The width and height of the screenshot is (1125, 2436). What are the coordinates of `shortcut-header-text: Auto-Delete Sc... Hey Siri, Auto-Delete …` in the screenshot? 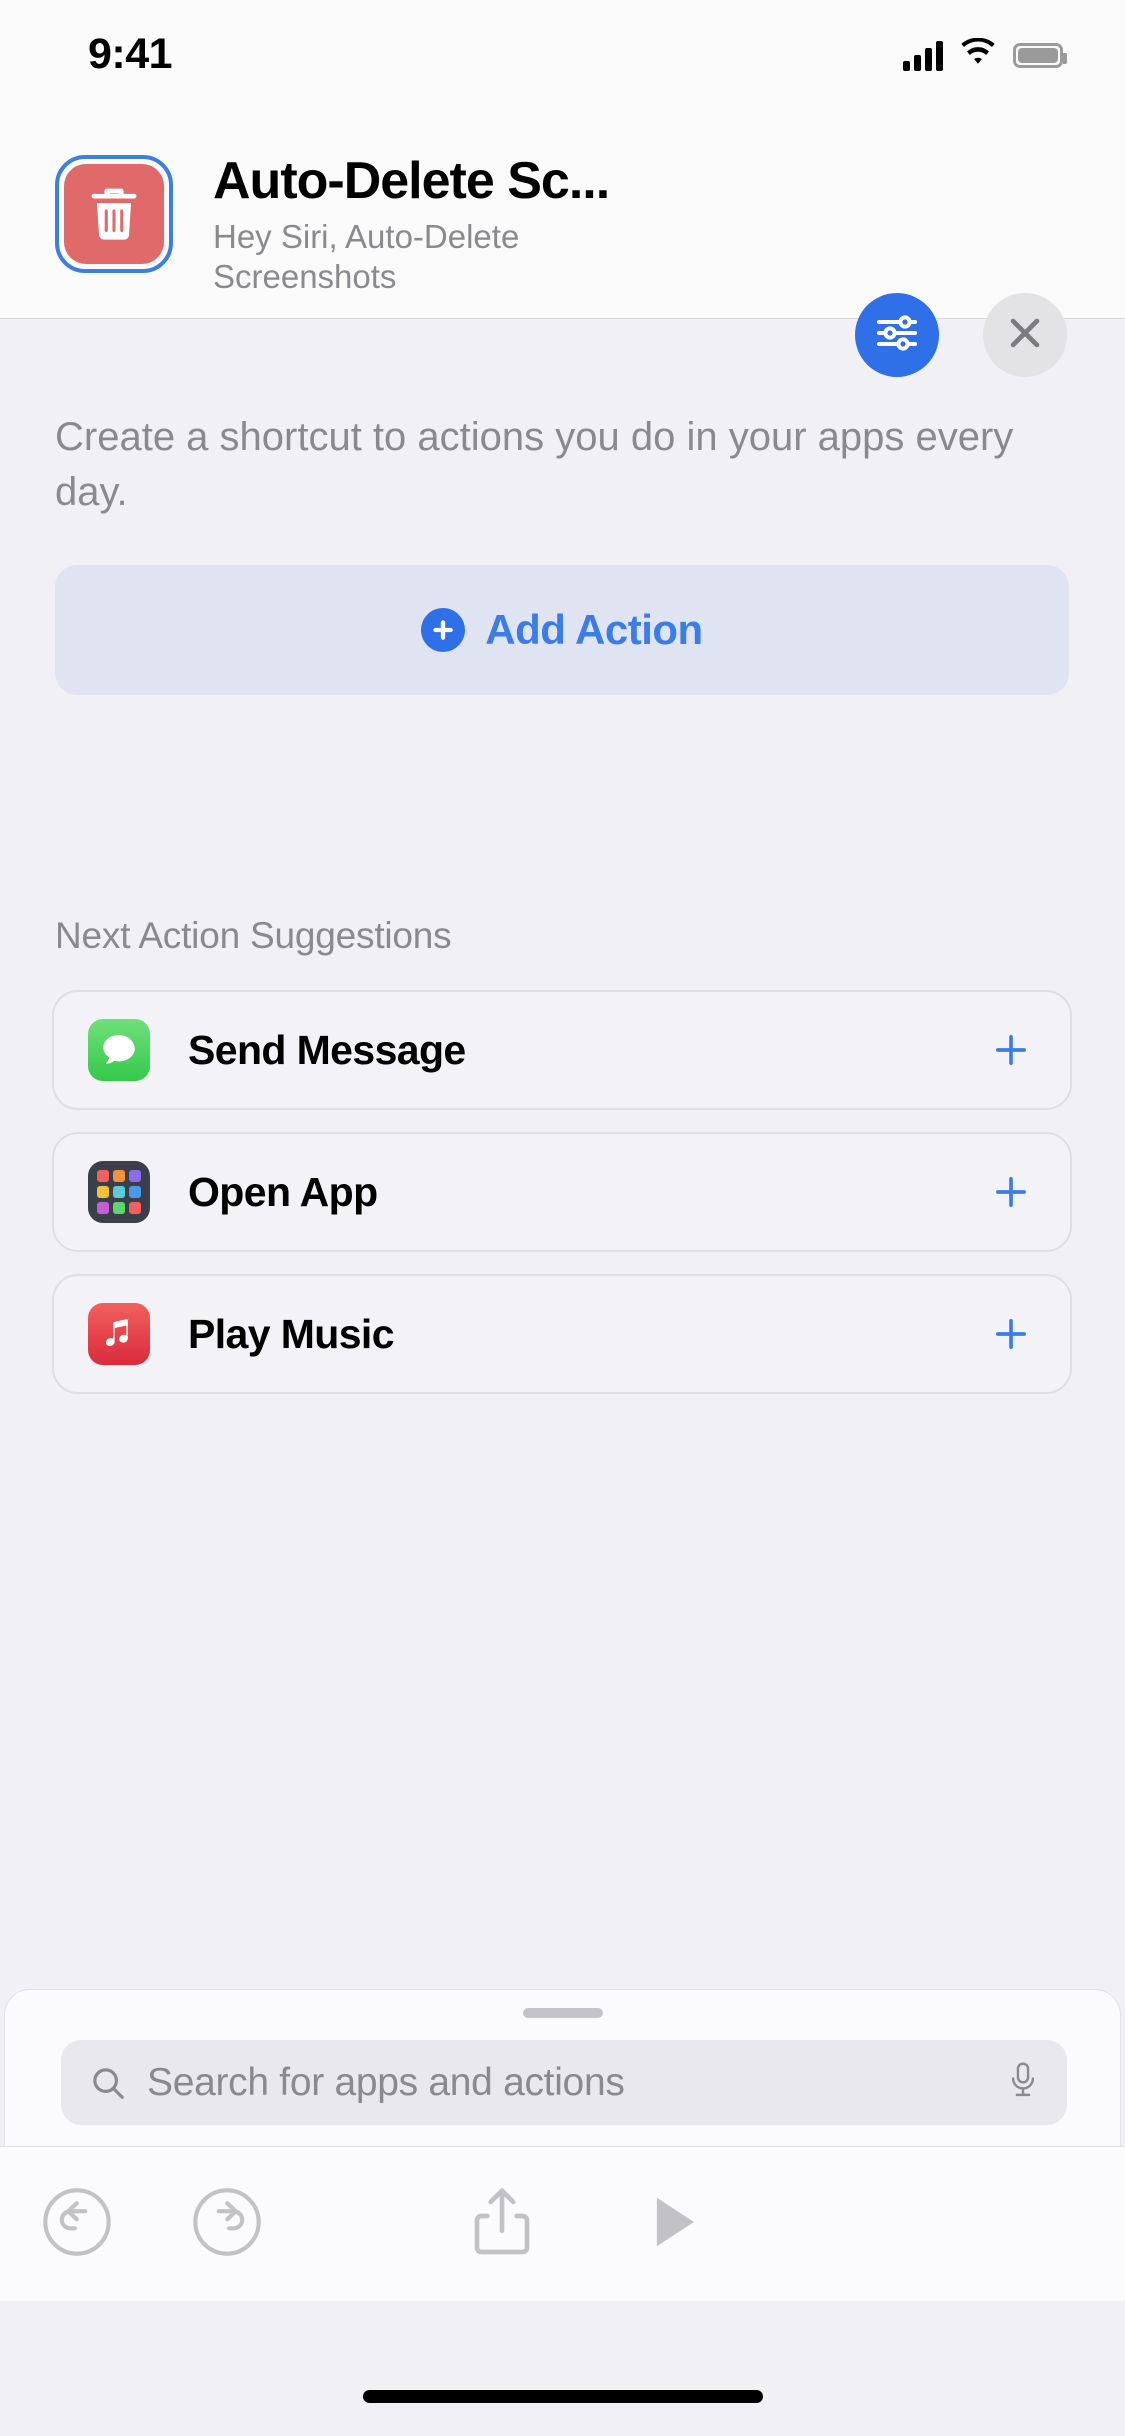 It's located at (513, 225).